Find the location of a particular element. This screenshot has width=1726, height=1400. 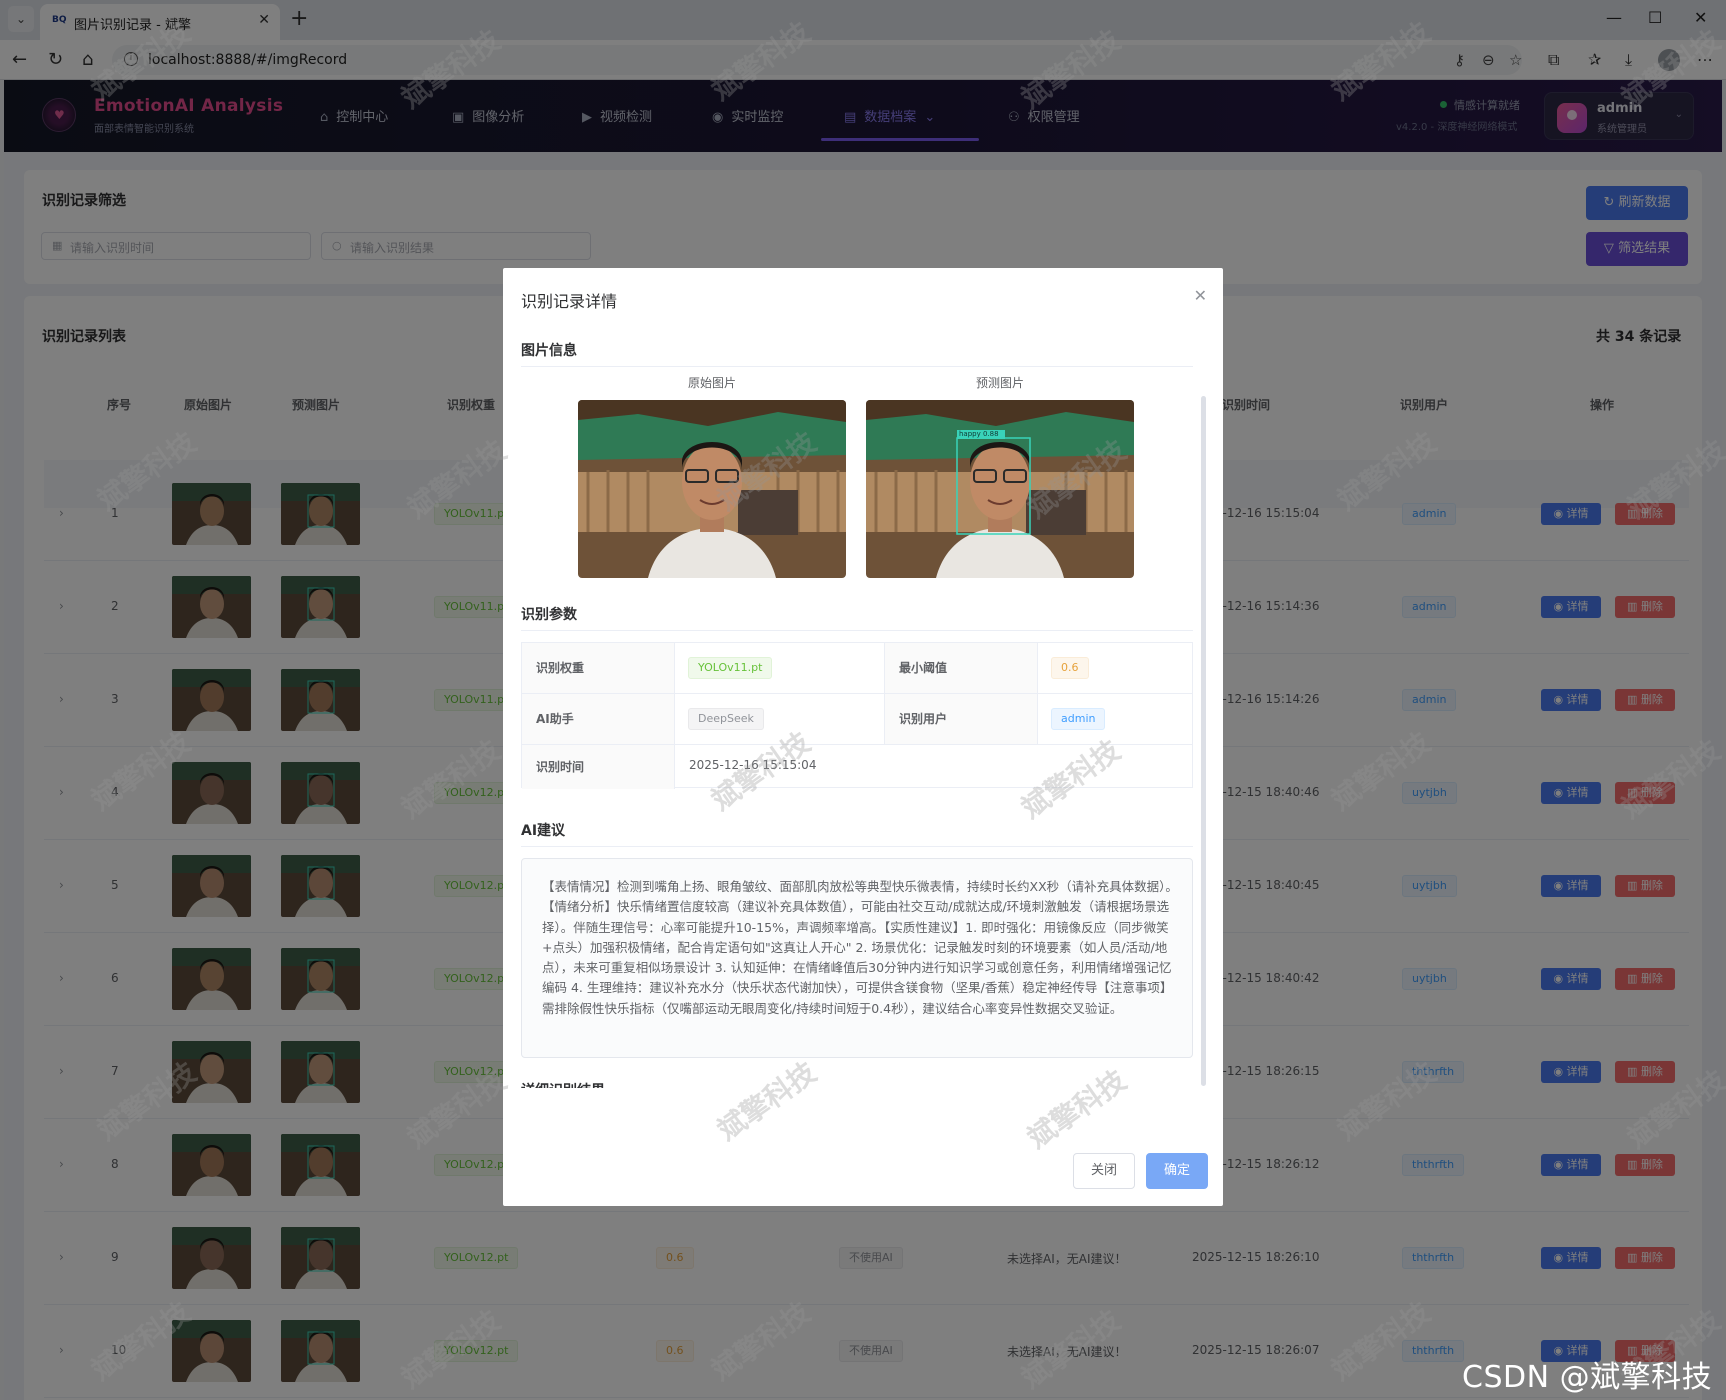

detail-section-title: 详细识别结果 is located at coordinates (563, 1084).